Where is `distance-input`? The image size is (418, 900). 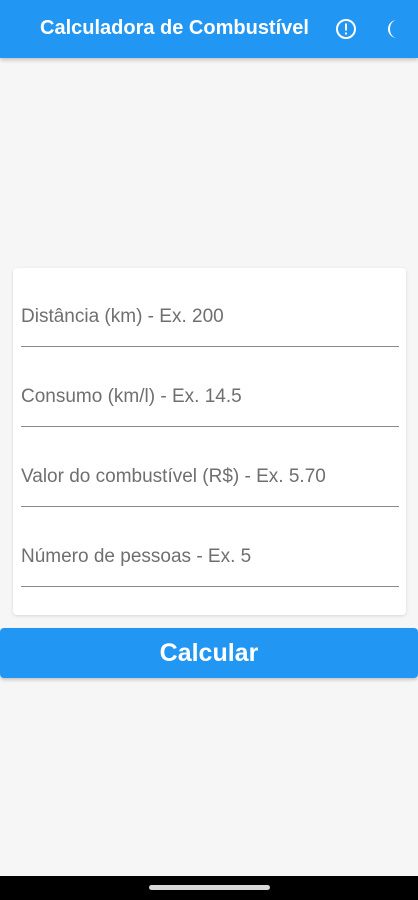 distance-input is located at coordinates (210, 311).